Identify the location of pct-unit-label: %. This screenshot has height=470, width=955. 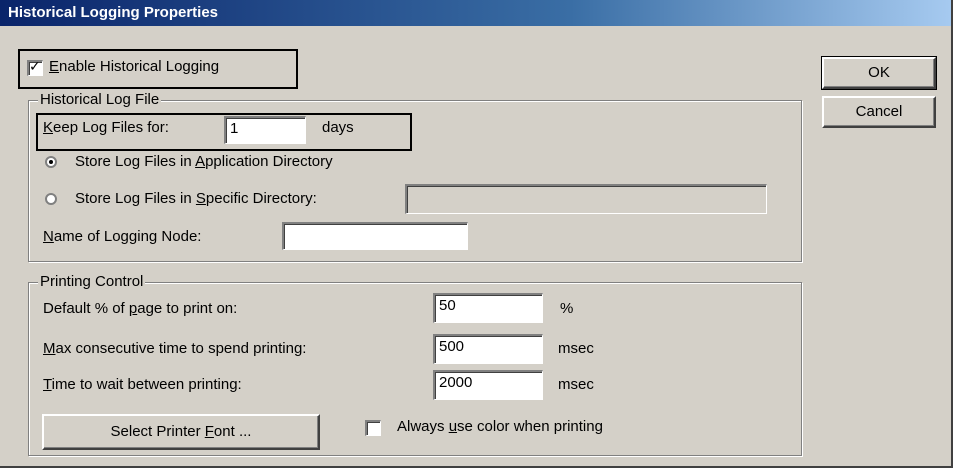
(567, 308).